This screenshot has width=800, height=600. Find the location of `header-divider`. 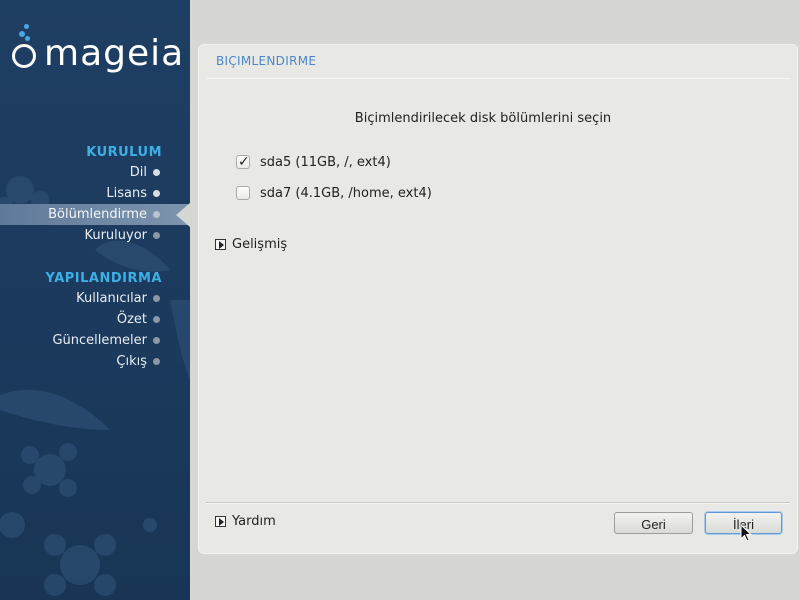

header-divider is located at coordinates (498, 78).